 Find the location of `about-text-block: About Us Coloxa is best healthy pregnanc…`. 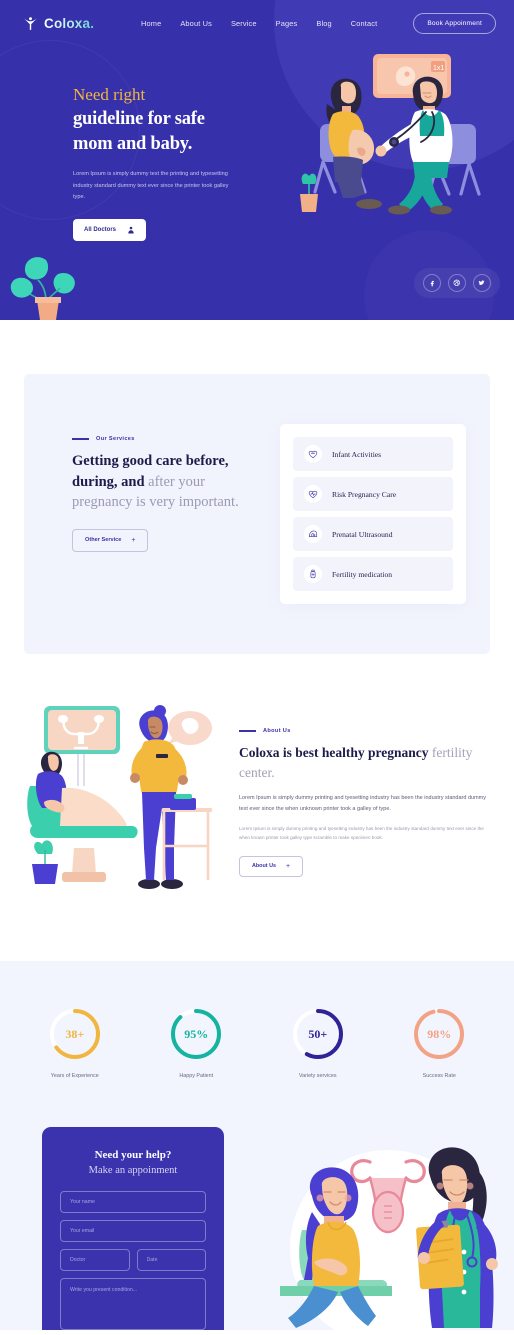

about-text-block: About Us Coloxa is best healthy pregnanc… is located at coordinates (365, 787).